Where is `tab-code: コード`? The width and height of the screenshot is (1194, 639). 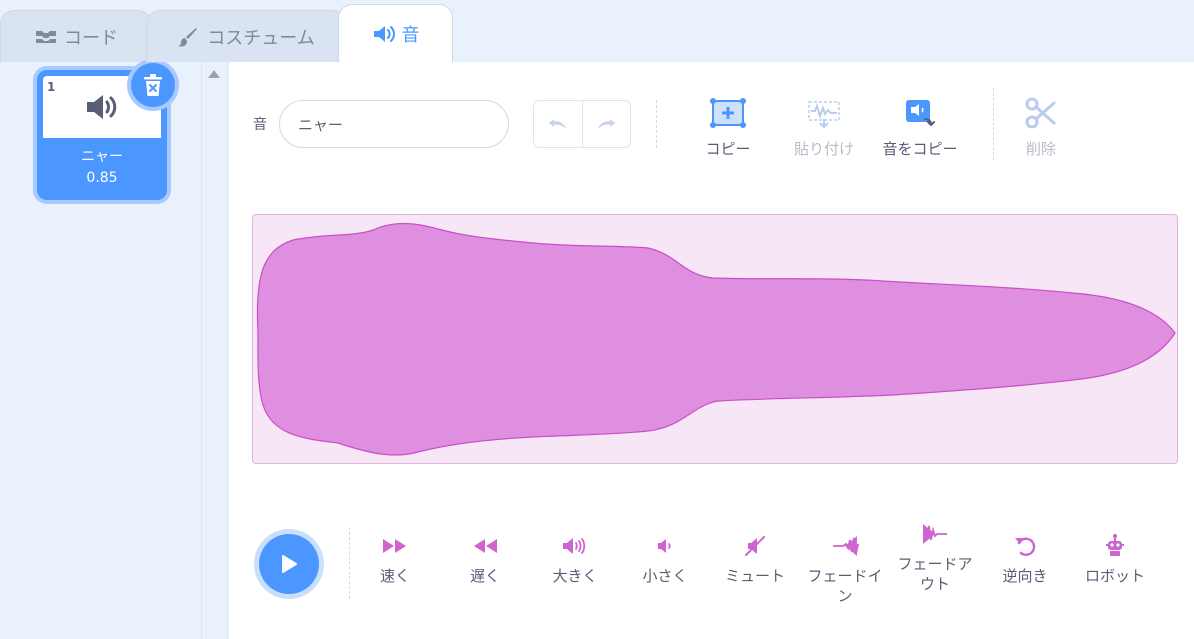 tab-code: コード is located at coordinates (76, 36).